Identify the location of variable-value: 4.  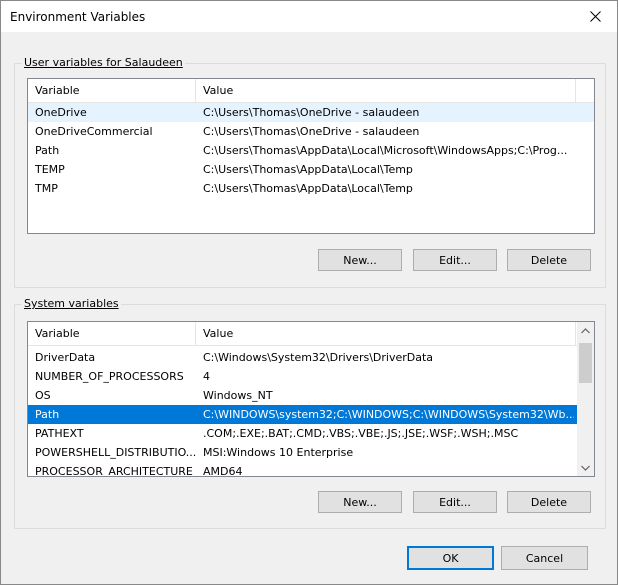
(206, 376).